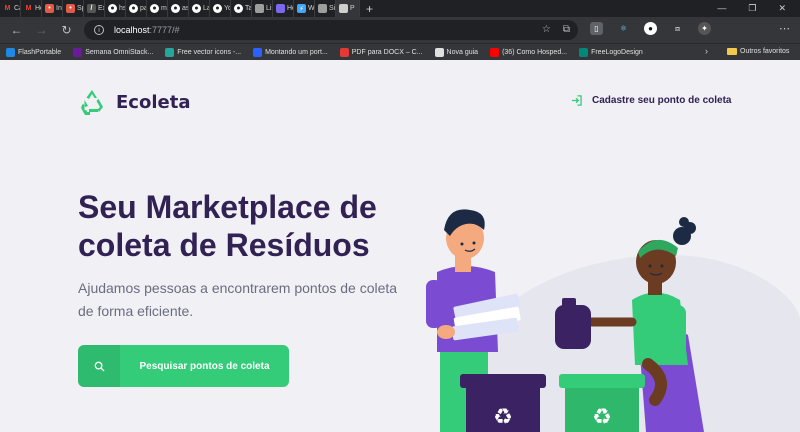 This screenshot has height=432, width=800. What do you see at coordinates (623, 28) in the screenshot?
I see `react-devtools-icon: ⚛` at bounding box center [623, 28].